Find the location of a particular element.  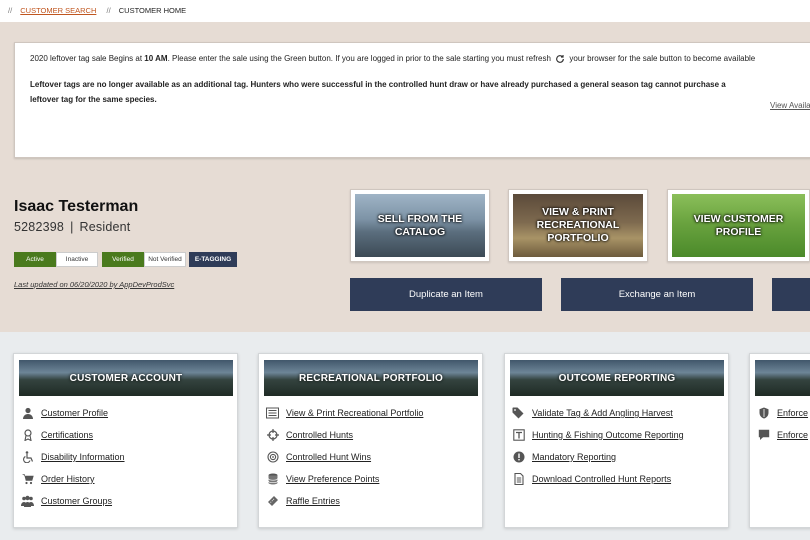

target-icon is located at coordinates (272, 457).